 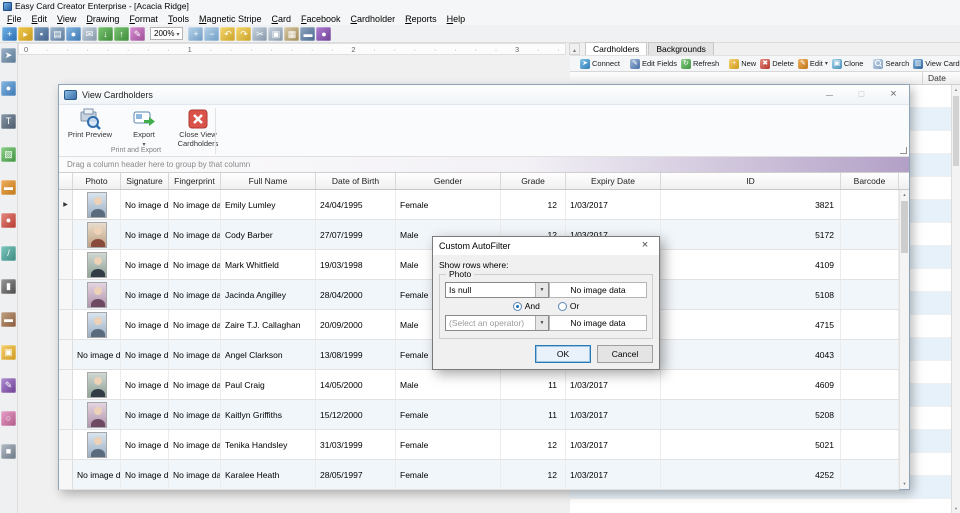 What do you see at coordinates (268, 234) in the screenshot?
I see `full-name-cell: Cody Barber` at bounding box center [268, 234].